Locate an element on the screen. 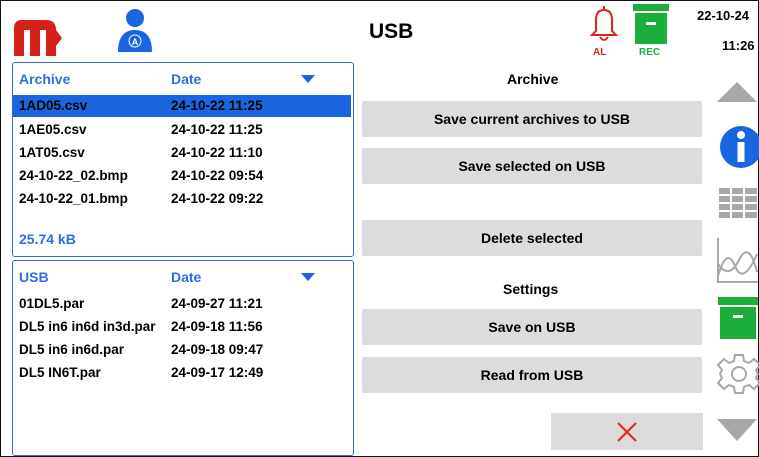 The width and height of the screenshot is (759, 457). table-row: 24-10-22_02.bmp 24-10-22 09:54 is located at coordinates (182, 176).